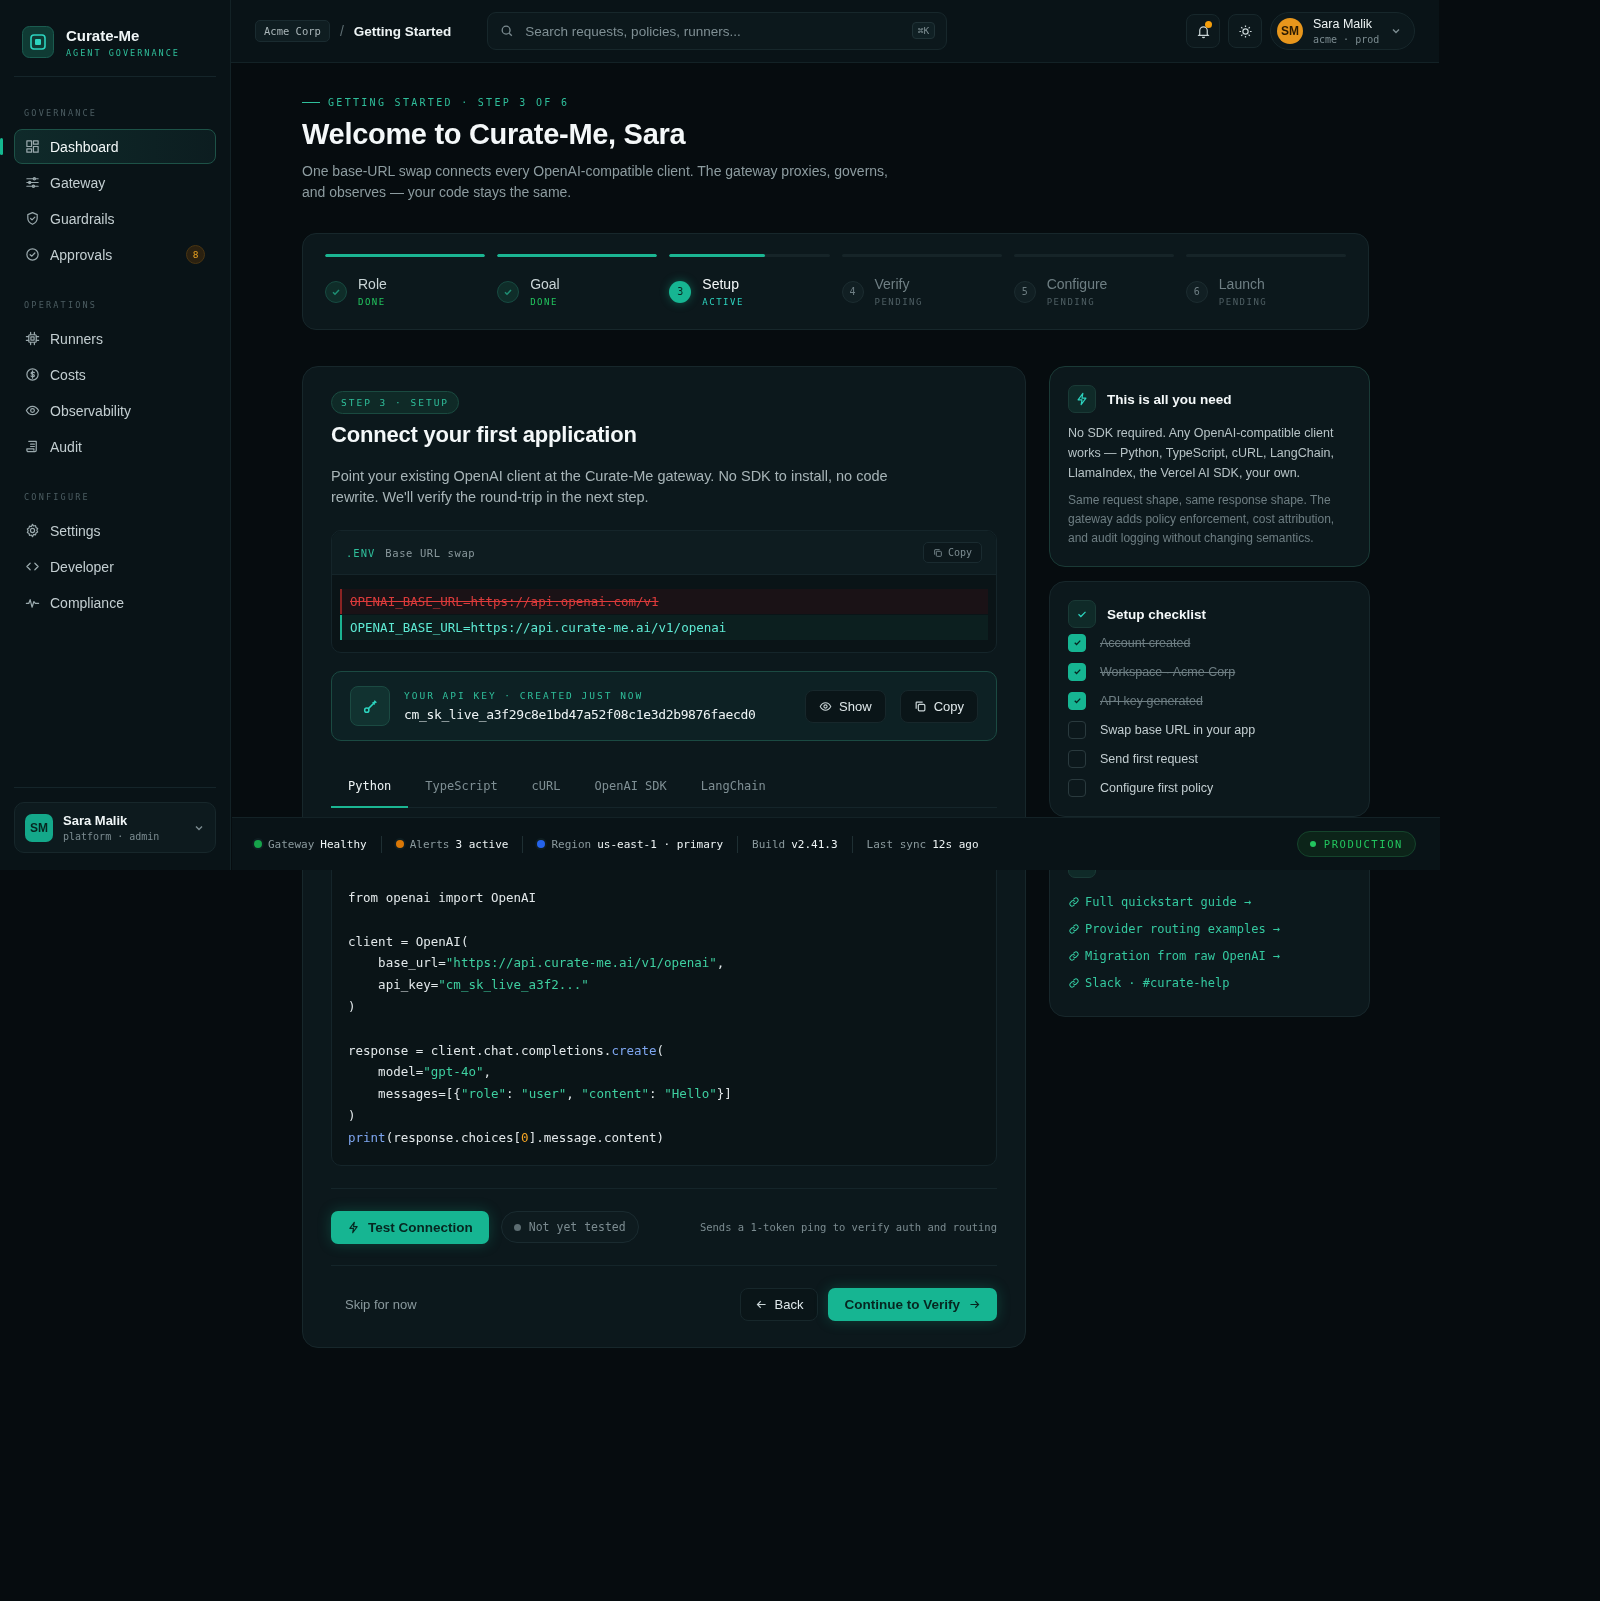 The image size is (1600, 1601). Describe the element at coordinates (484, 435) in the screenshot. I see `card-title: Connect your first application` at that location.